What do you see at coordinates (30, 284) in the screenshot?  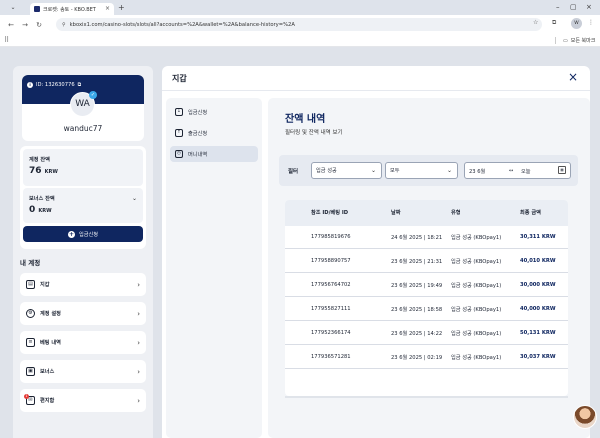 I see `wallet-icon: ▤` at bounding box center [30, 284].